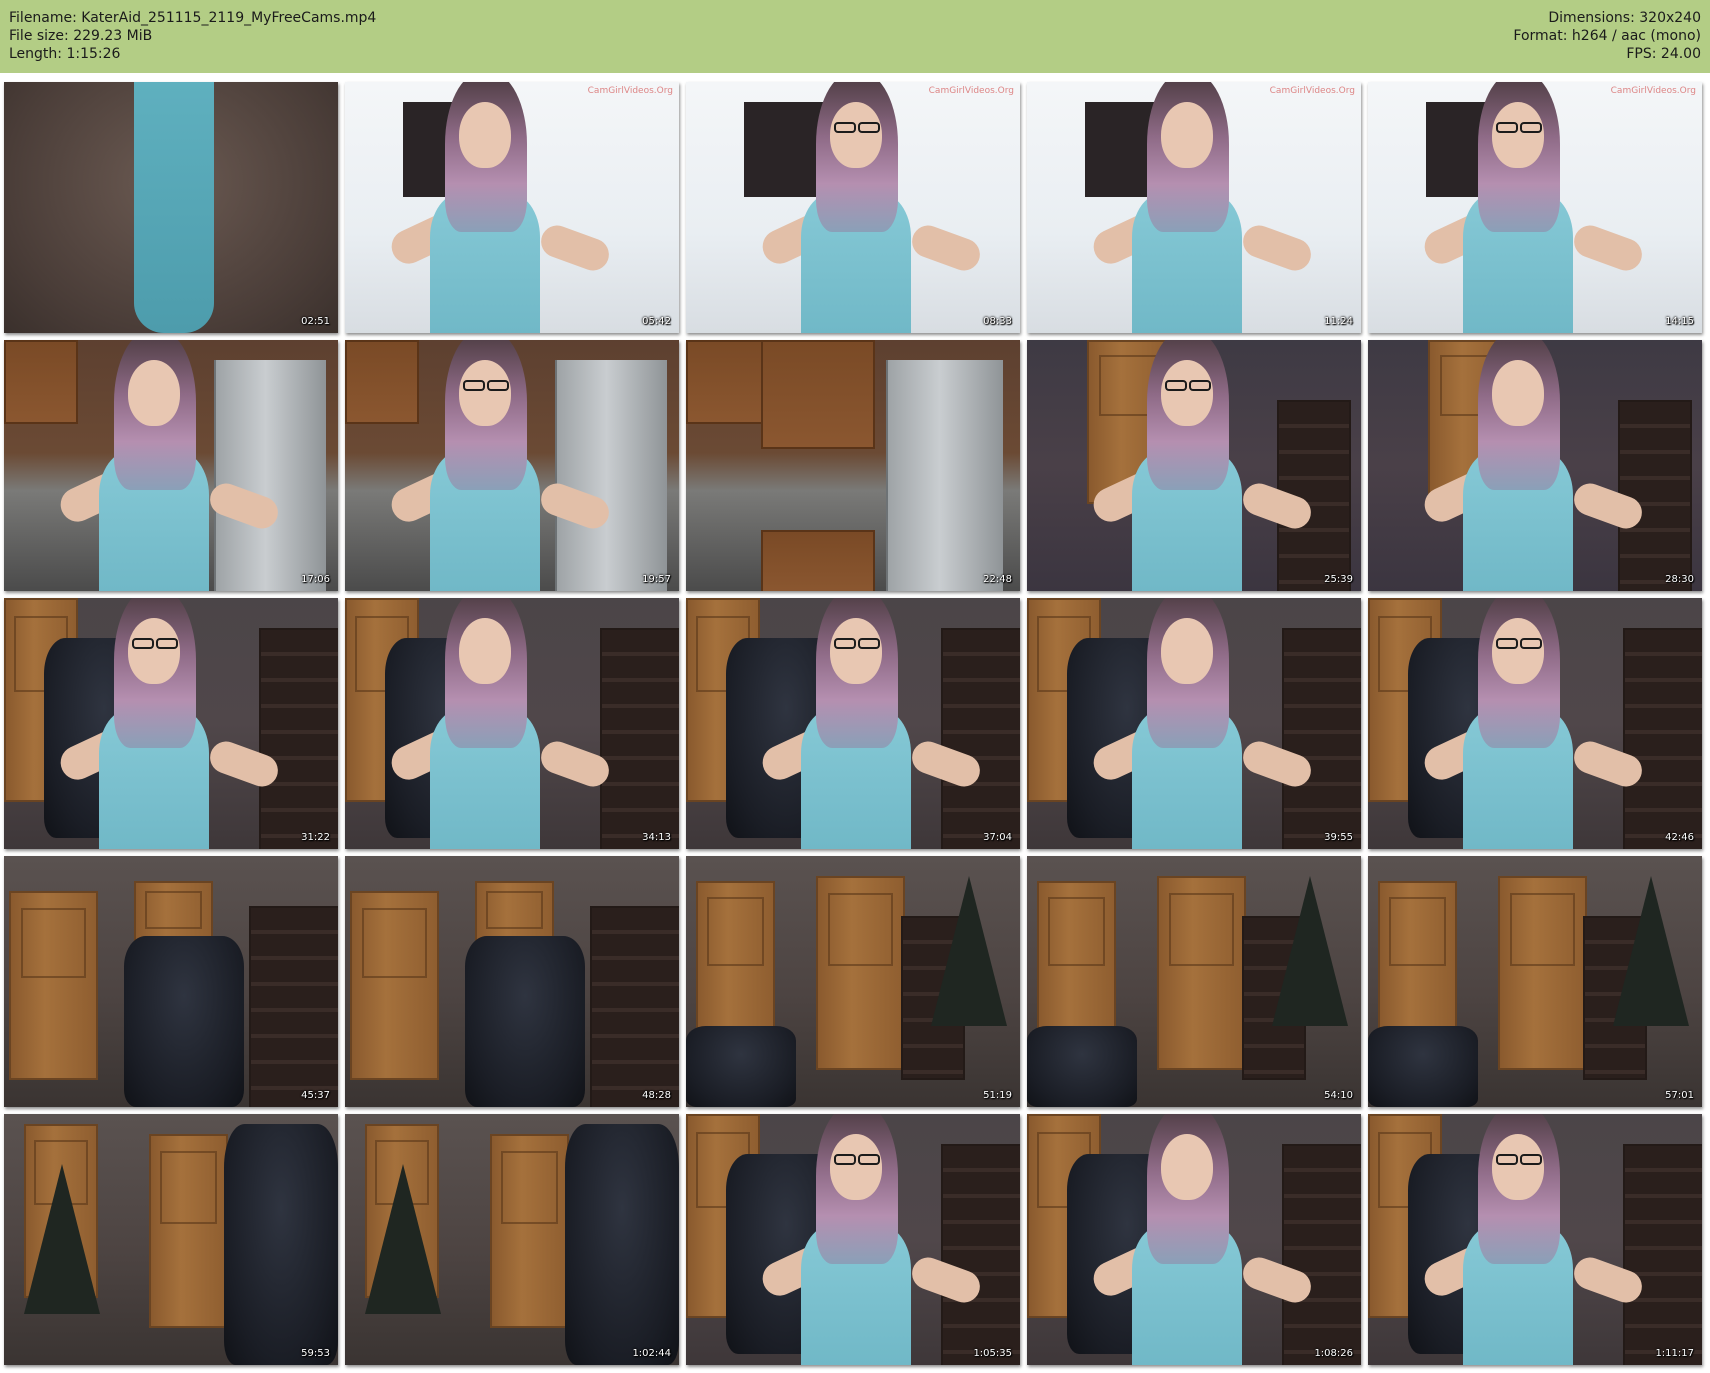 Image resolution: width=1710 pixels, height=1373 pixels. I want to click on video-thumbnail: CamGirlVideos.Org 05:42, so click(512, 207).